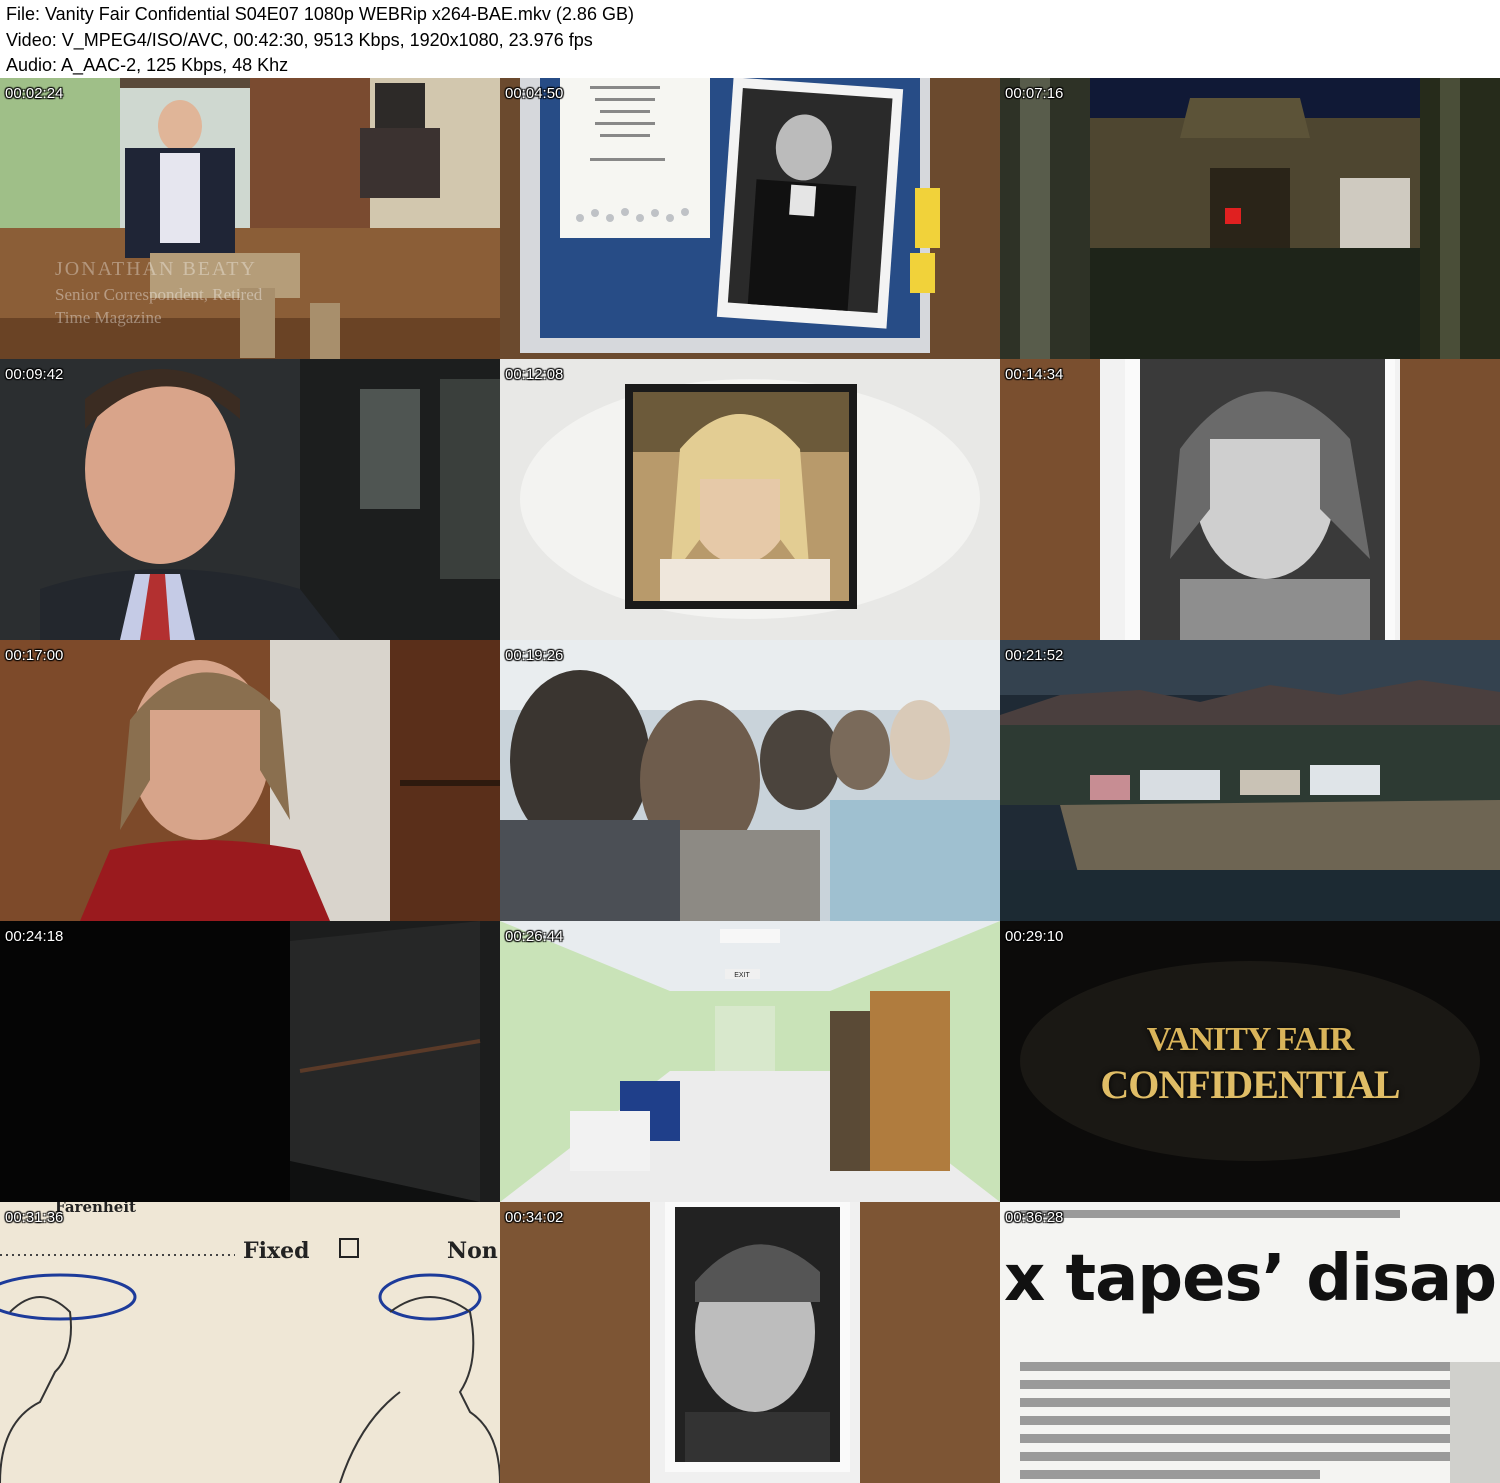  I want to click on exit-sign: EXIT, so click(742, 975).